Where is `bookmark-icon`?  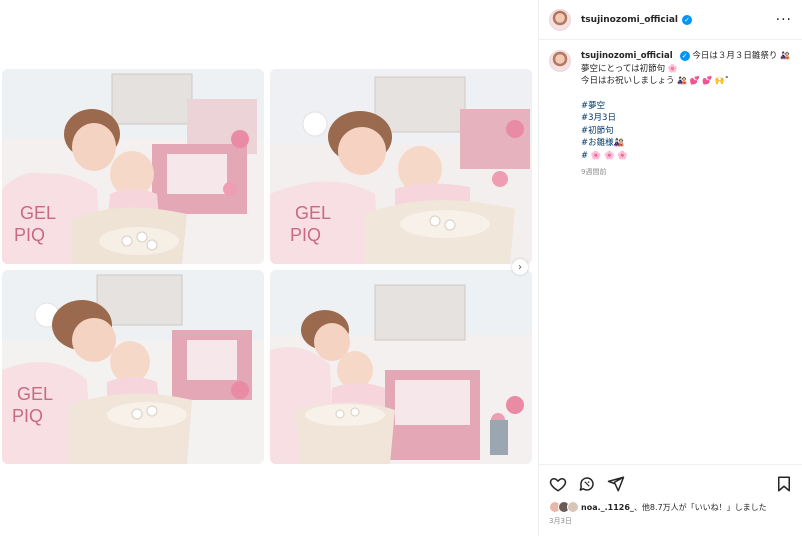
bookmark-icon is located at coordinates (784, 484).